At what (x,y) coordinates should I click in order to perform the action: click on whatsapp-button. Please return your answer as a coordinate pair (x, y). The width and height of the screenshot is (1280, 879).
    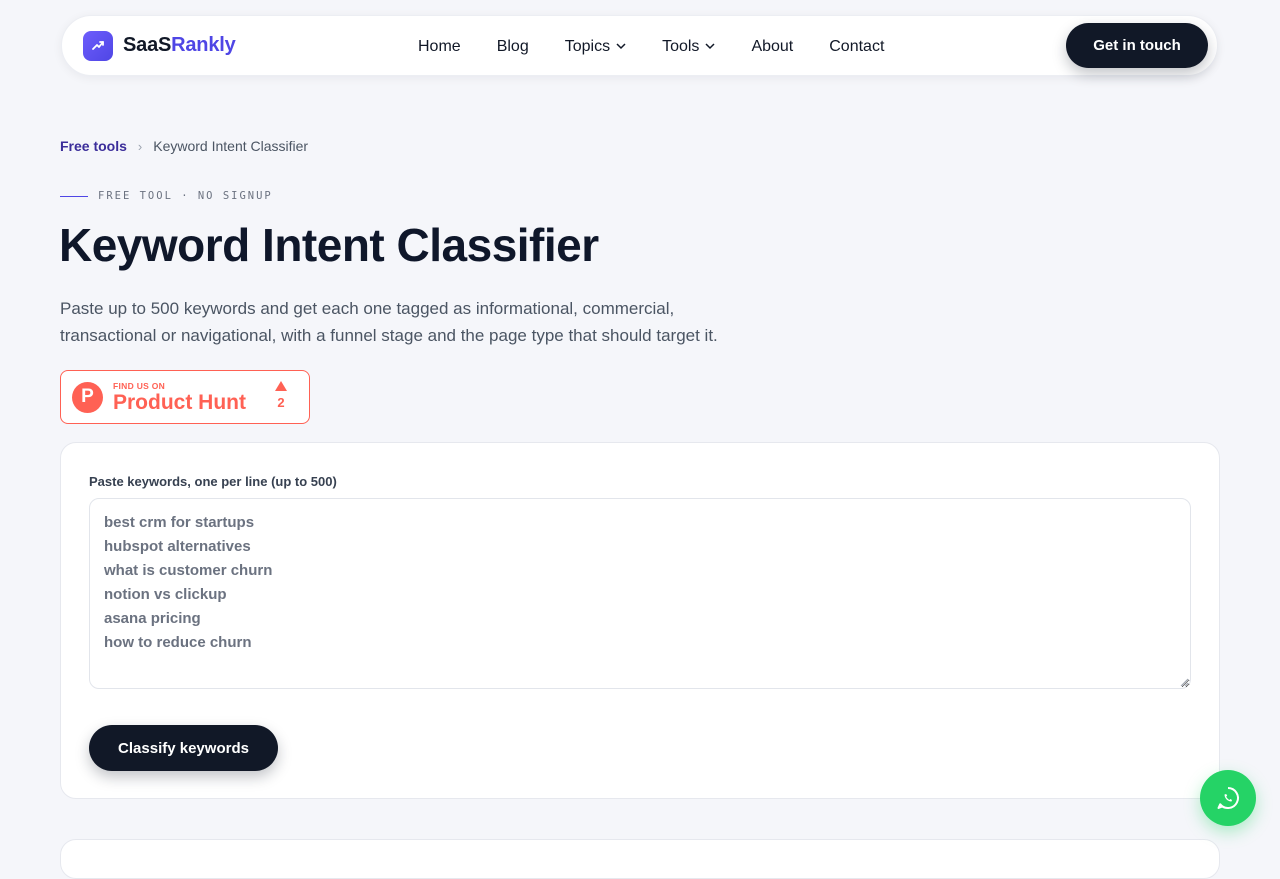
    Looking at the image, I should click on (1228, 798).